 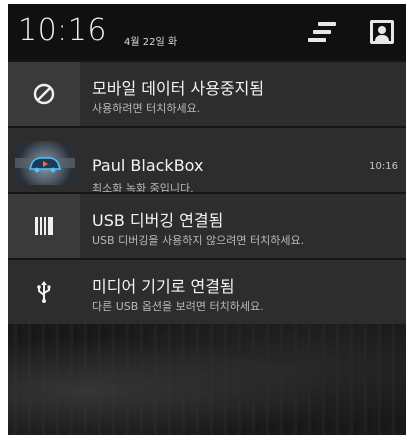 What do you see at coordinates (207, 161) in the screenshot?
I see `notification-paul-blackbox: Paul BlackBox 최소화 녹화 중입니다. 10:16` at bounding box center [207, 161].